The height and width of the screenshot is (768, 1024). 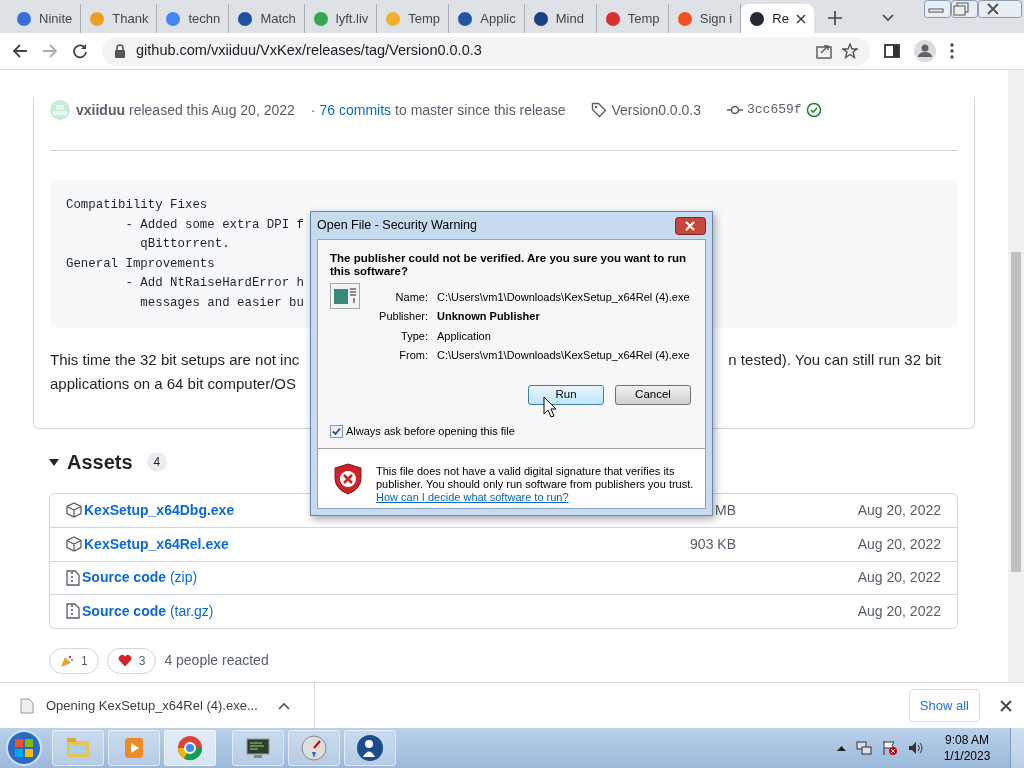 What do you see at coordinates (944, 705) in the screenshot?
I see `show-all-button: Show all` at bounding box center [944, 705].